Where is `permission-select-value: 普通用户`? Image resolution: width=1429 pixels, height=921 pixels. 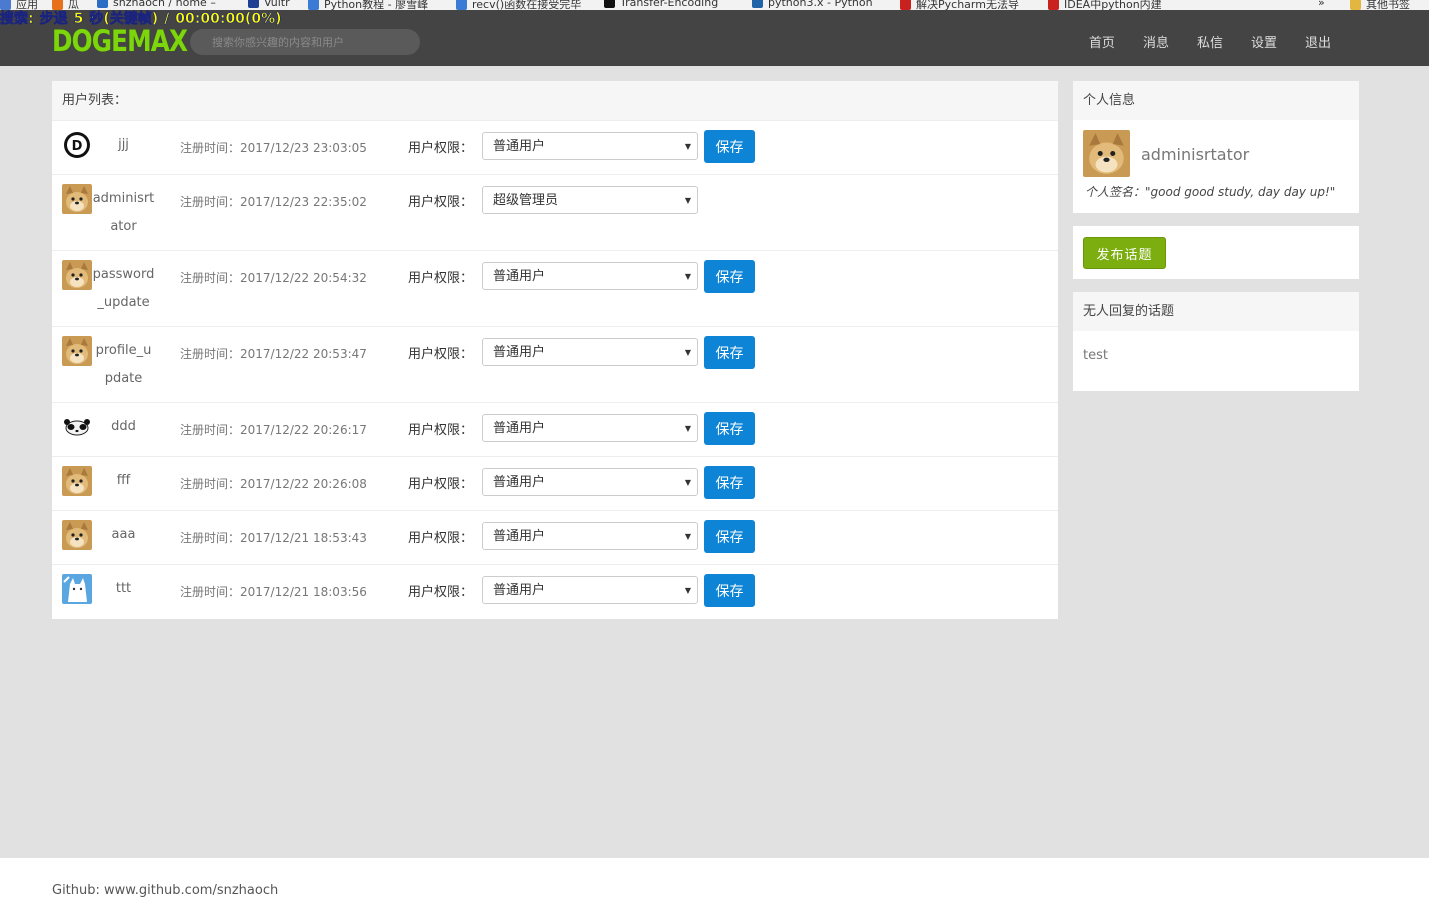
permission-select-value: 普通用户 is located at coordinates (519, 536).